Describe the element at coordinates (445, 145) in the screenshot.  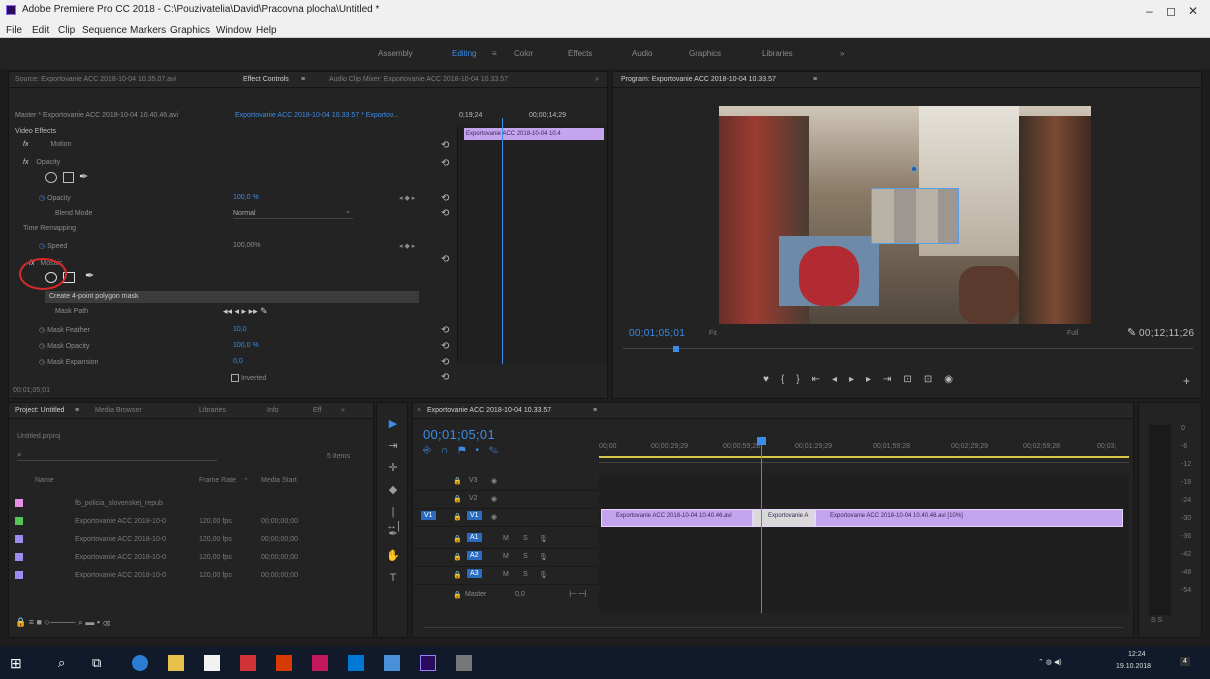
I see `reset-motion-icon: ⟲` at that location.